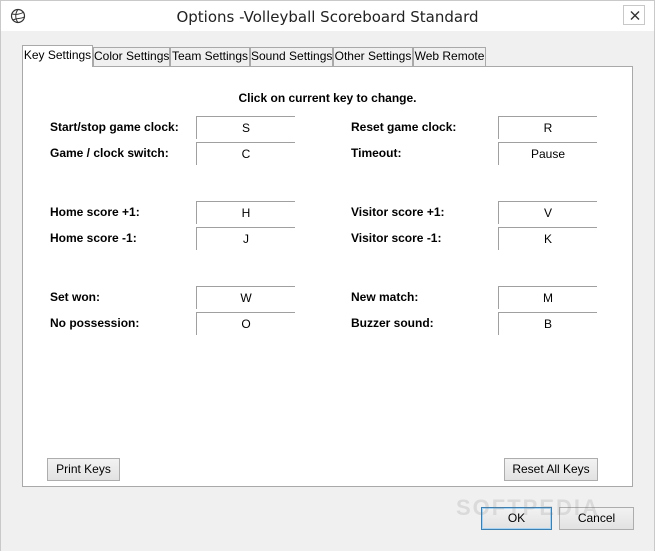 Image resolution: width=655 pixels, height=551 pixels. Describe the element at coordinates (392, 323) in the screenshot. I see `label-buzzer-sound: Buzzer sound:` at that location.